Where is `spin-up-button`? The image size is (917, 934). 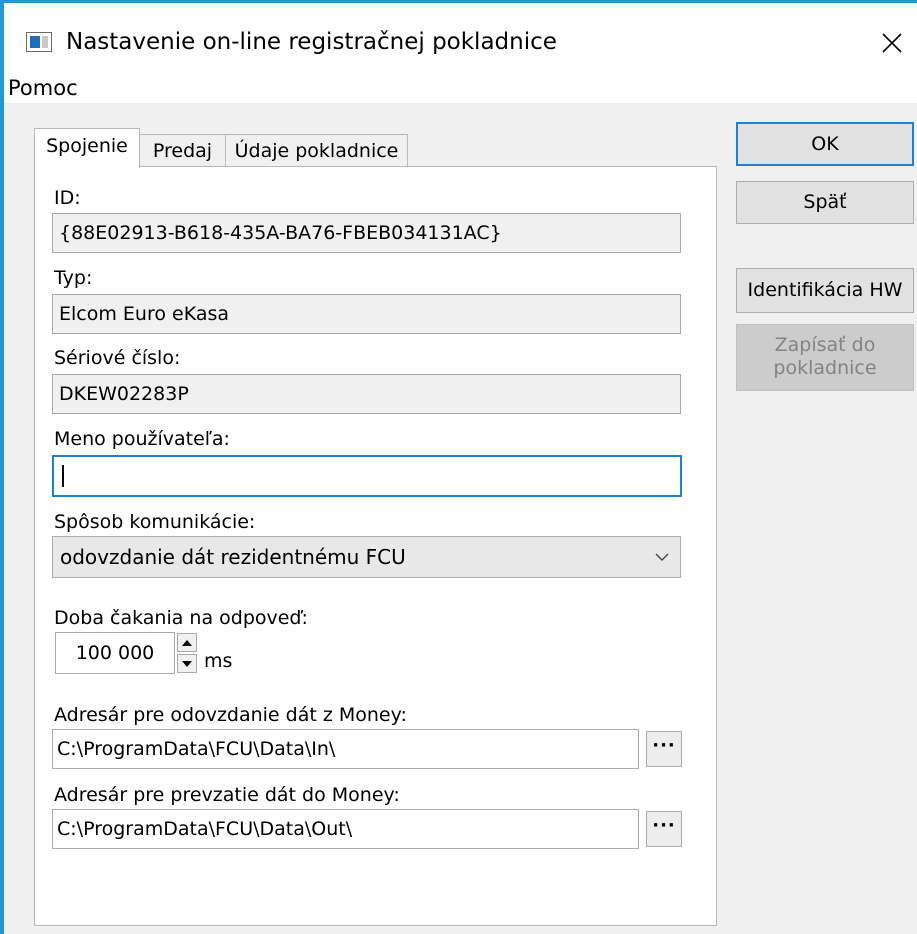 spin-up-button is located at coordinates (187, 642).